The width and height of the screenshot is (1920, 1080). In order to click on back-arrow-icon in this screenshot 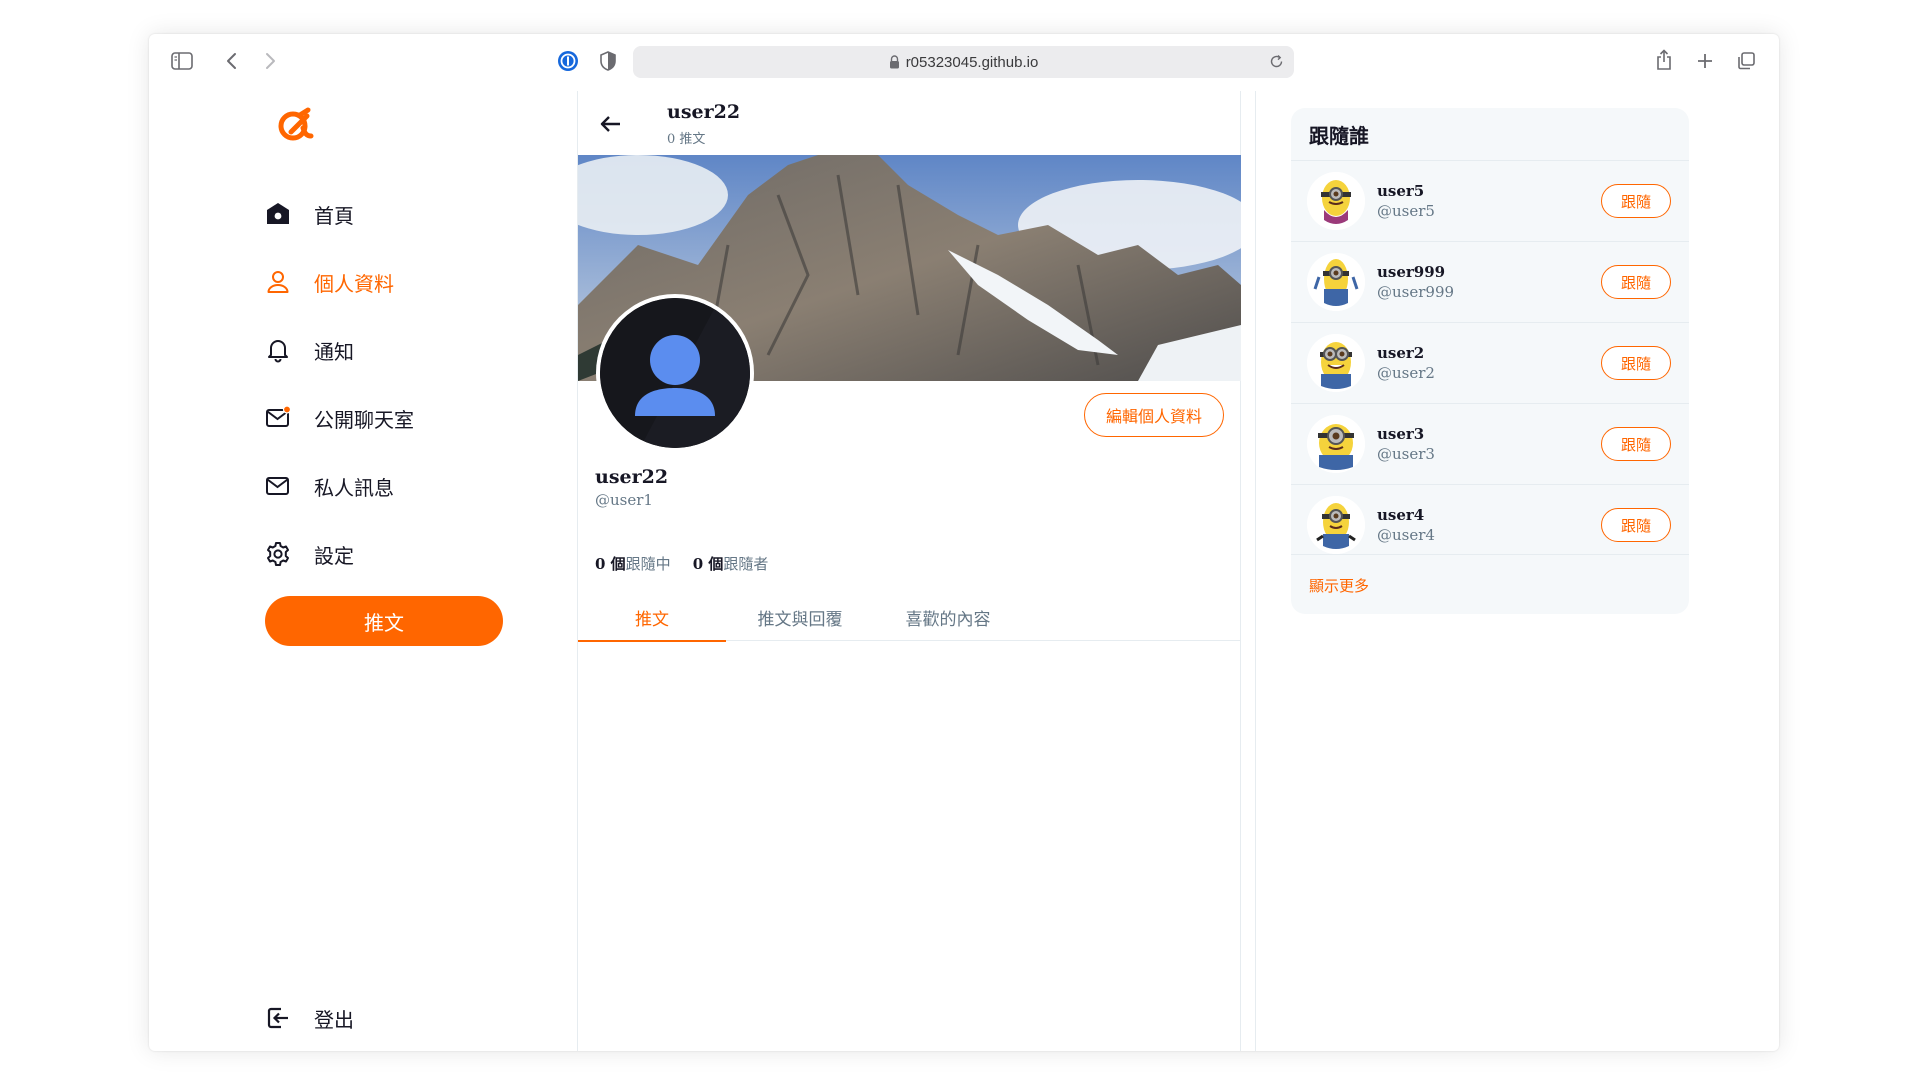, I will do `click(611, 124)`.